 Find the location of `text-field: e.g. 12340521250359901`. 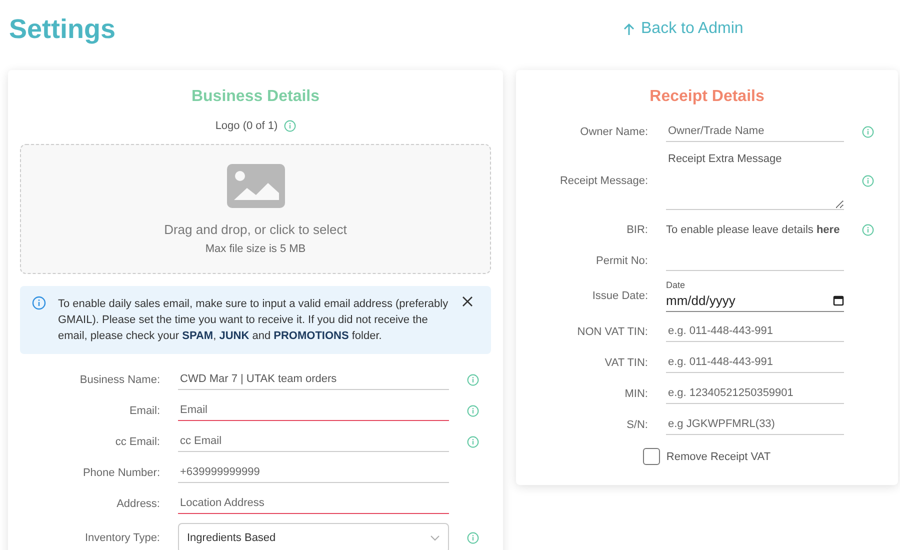

text-field: e.g. 12340521250359901 is located at coordinates (755, 393).